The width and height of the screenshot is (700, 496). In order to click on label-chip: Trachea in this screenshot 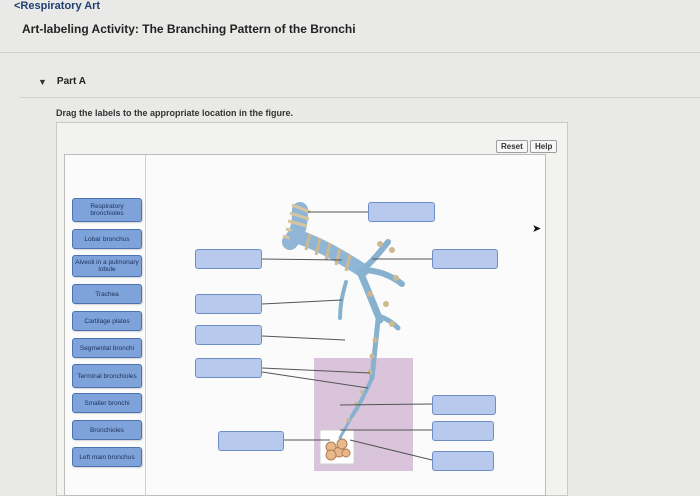, I will do `click(107, 294)`.